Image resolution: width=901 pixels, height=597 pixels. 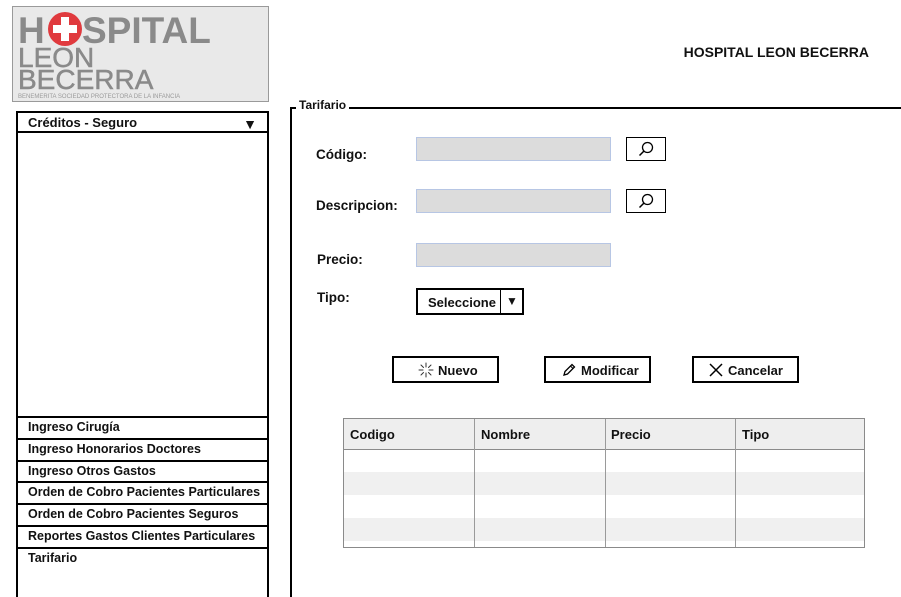 I want to click on cancelar-button: Cancelar, so click(x=745, y=369).